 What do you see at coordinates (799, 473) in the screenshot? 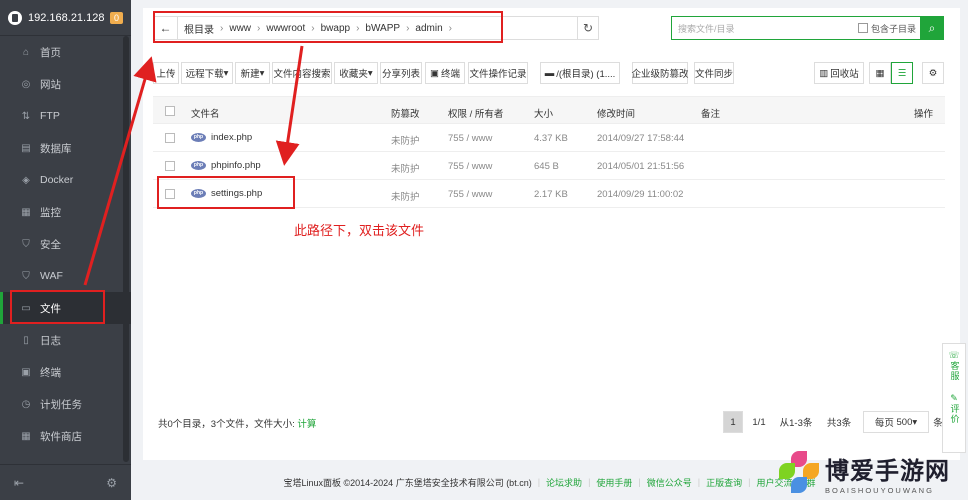
I see `flower-logo-icon` at bounding box center [799, 473].